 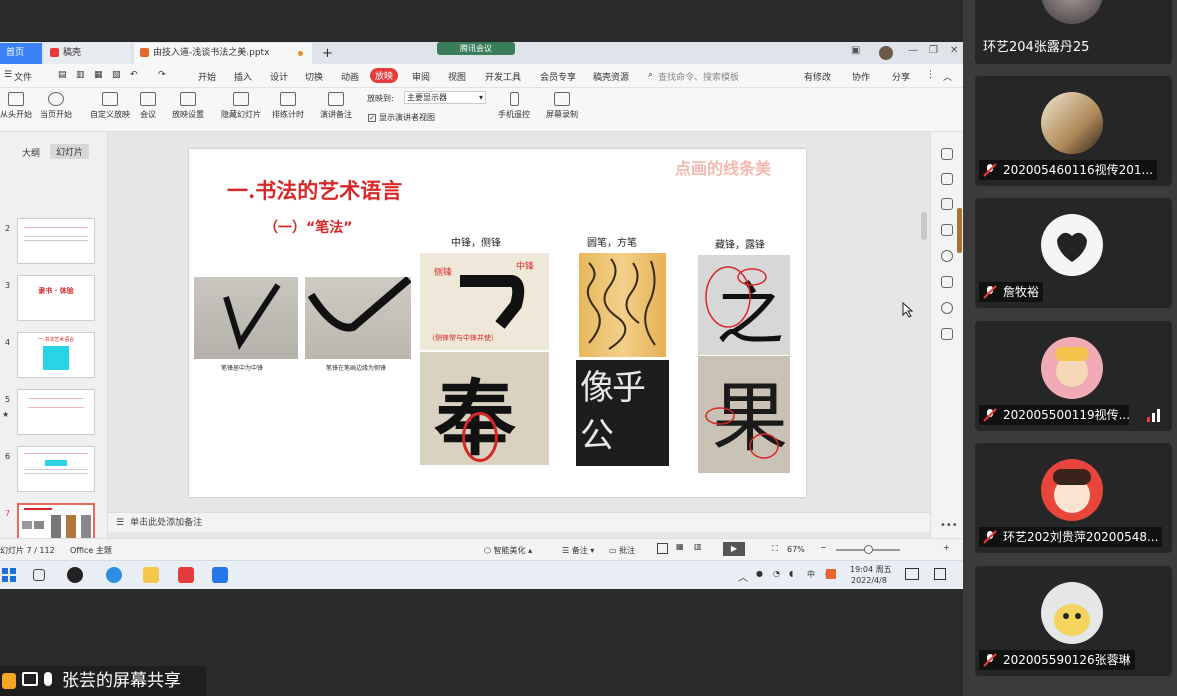 What do you see at coordinates (823, 547) in the screenshot?
I see `zoom-out-button: −` at bounding box center [823, 547].